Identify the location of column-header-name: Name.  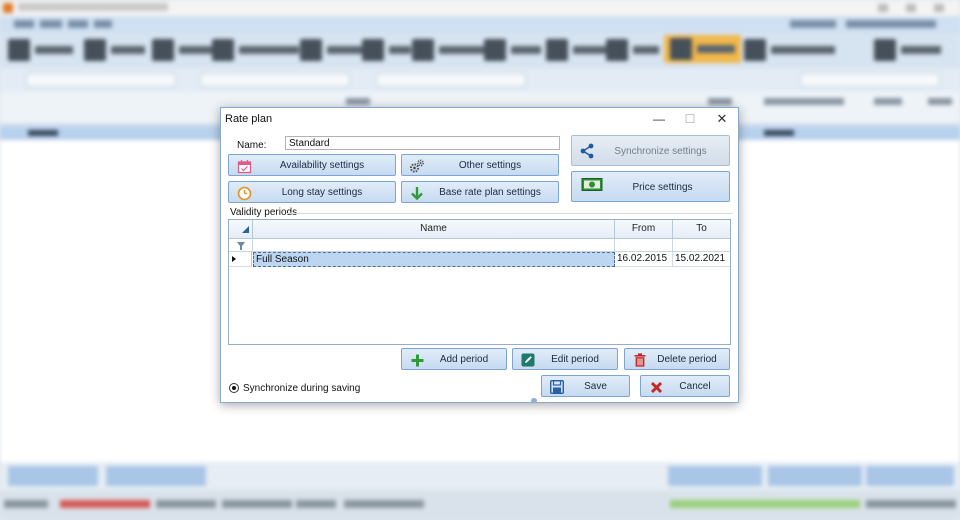
(434, 229).